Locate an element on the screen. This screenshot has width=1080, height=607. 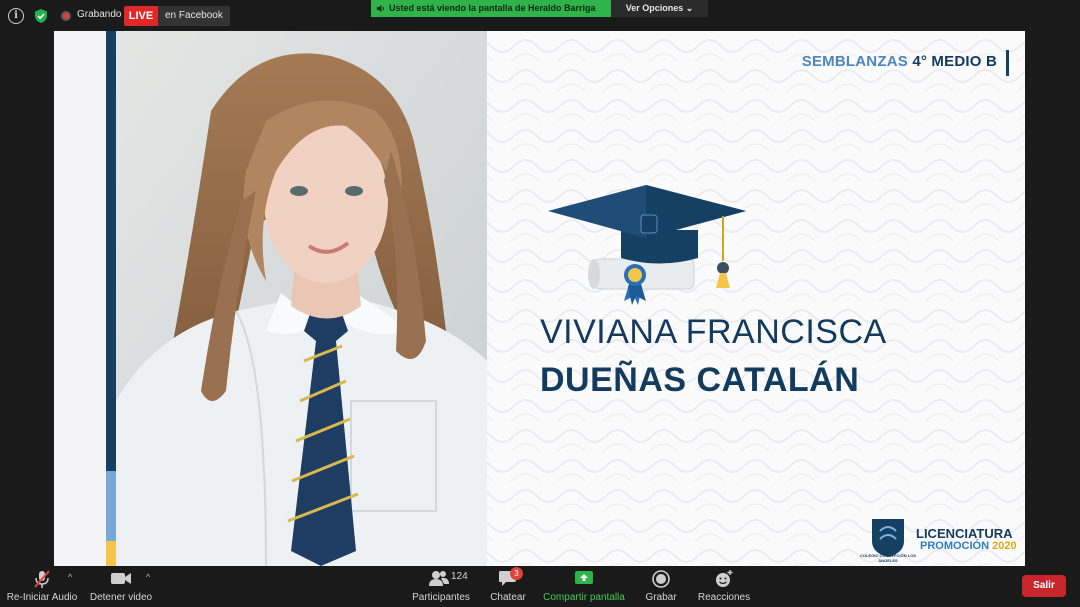
header-divider is located at coordinates (1007, 63).